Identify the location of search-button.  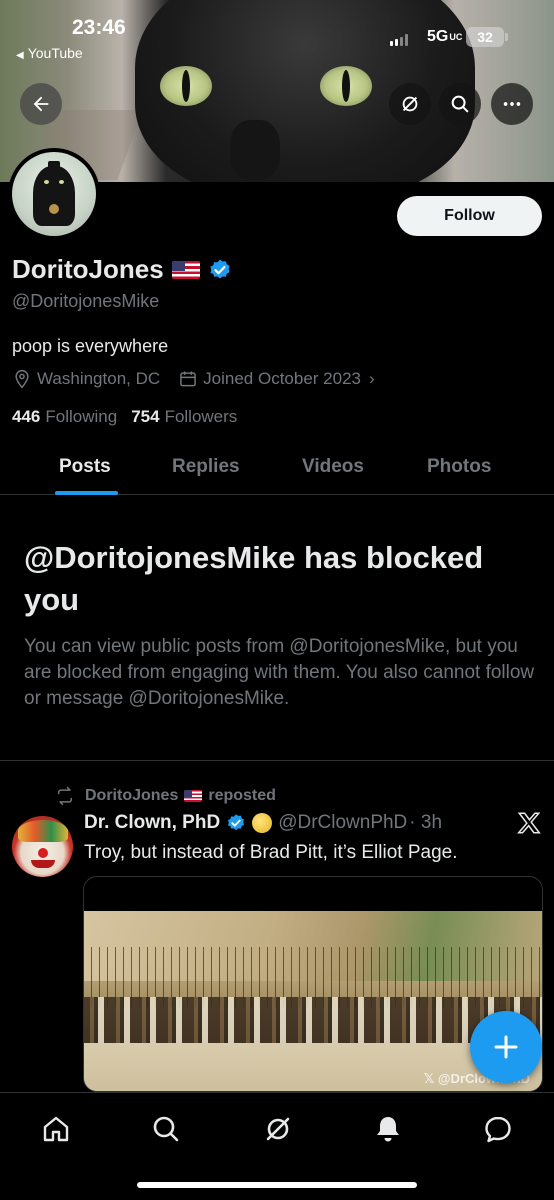
(460, 104).